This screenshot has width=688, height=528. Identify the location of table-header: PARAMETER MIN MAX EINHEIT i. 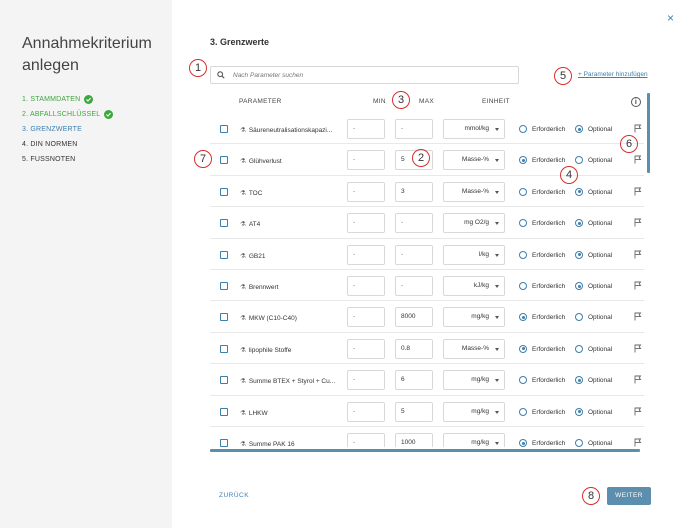
(425, 102).